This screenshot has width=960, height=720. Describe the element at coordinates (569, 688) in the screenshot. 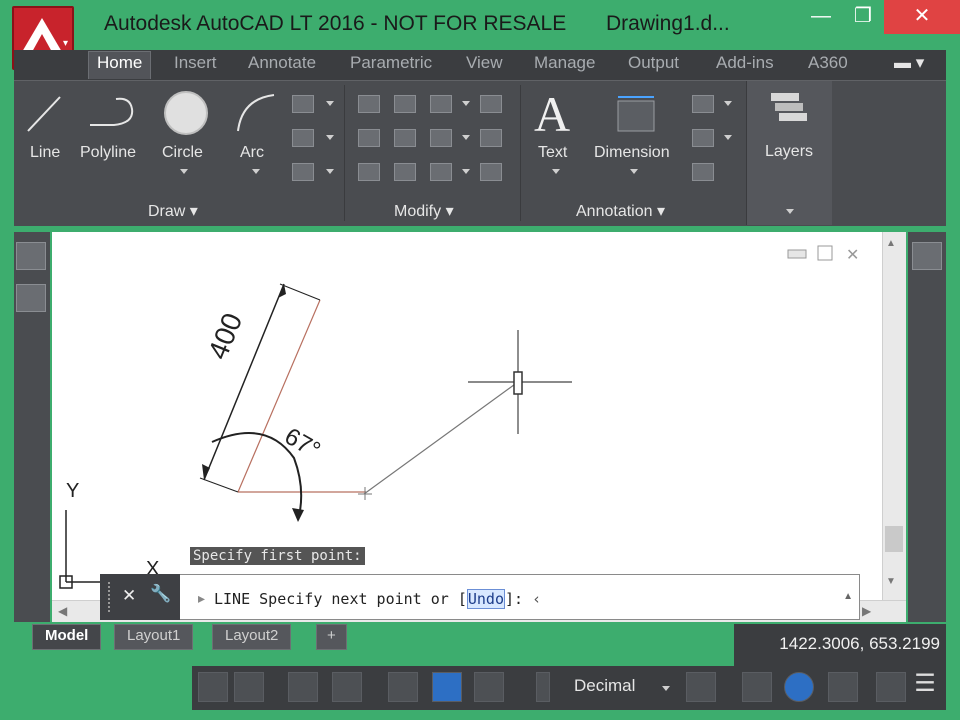

I see `status-bar: Decimal ☰` at that location.